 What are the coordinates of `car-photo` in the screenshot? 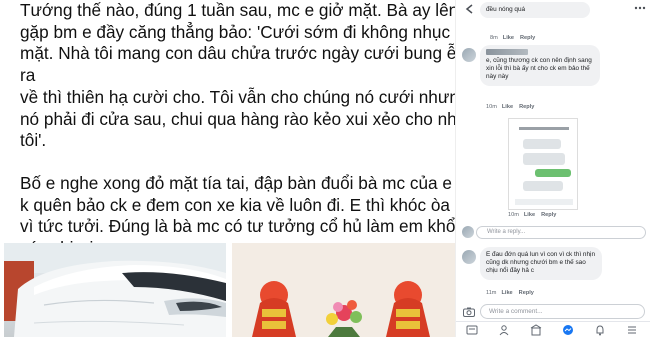 It's located at (115, 290).